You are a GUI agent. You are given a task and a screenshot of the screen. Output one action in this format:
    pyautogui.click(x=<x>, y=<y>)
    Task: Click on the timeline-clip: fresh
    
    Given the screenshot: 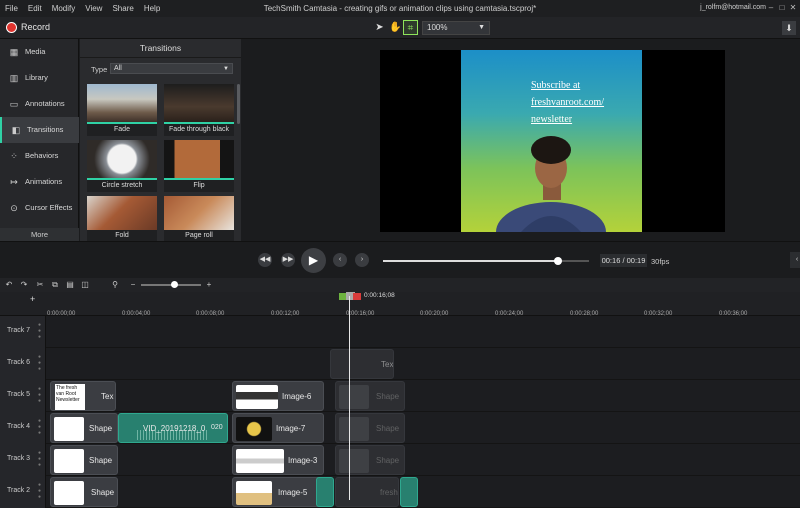 What is the action you would take?
    pyautogui.click(x=367, y=492)
    